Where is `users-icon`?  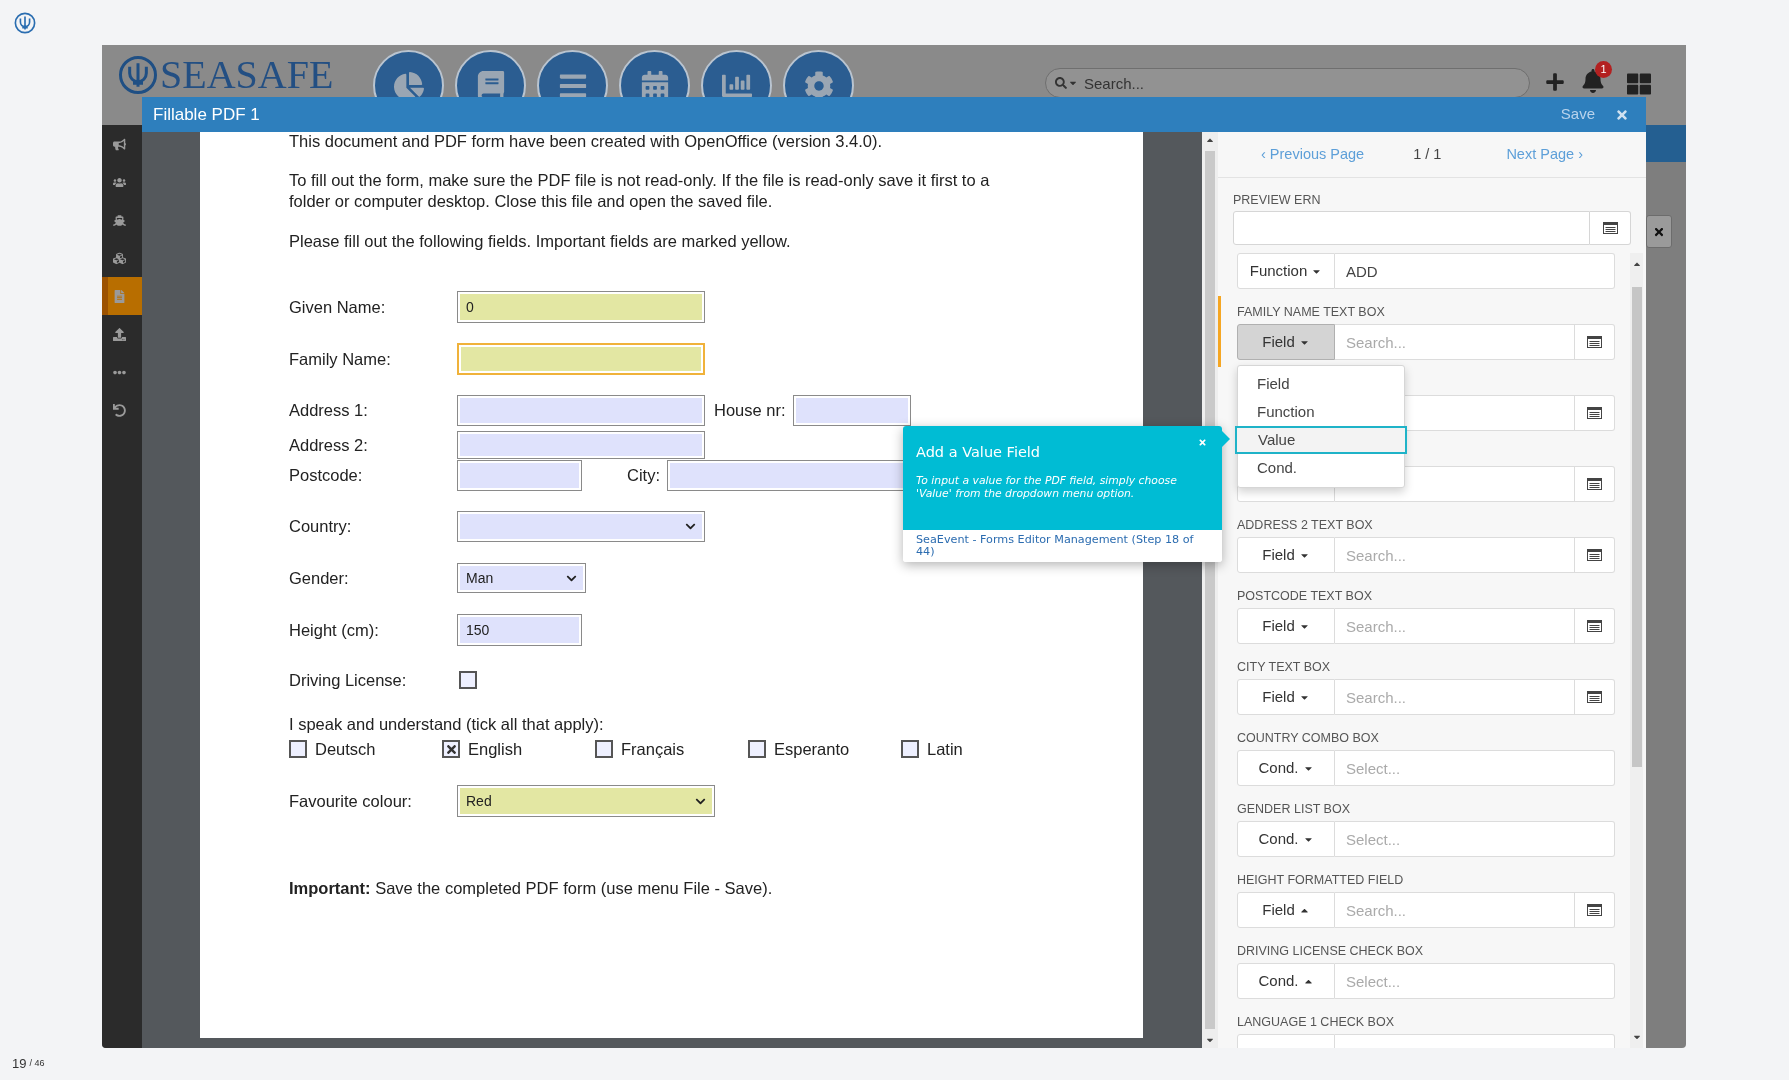 users-icon is located at coordinates (119, 182).